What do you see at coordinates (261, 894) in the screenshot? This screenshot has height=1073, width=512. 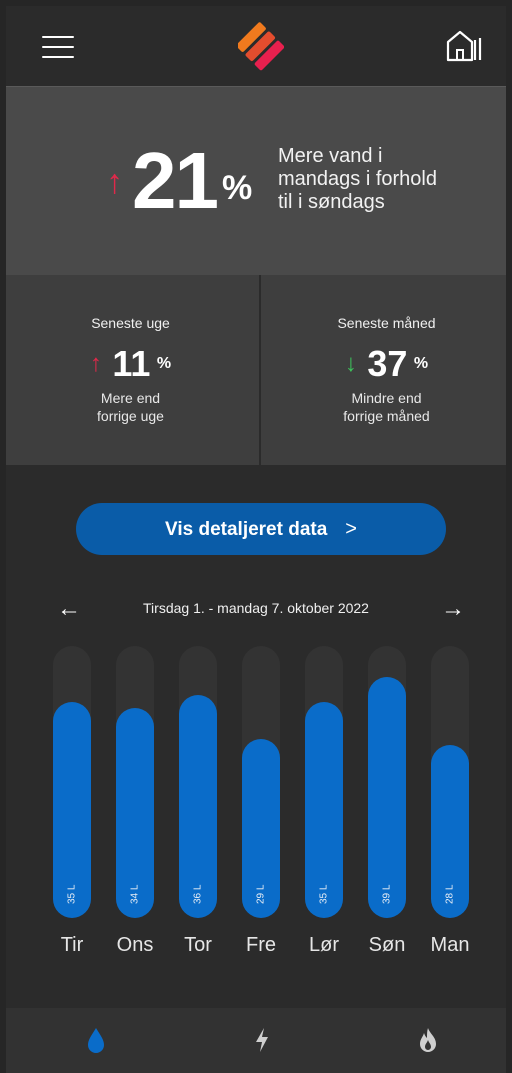 I see `bar-value-text: 29 L` at bounding box center [261, 894].